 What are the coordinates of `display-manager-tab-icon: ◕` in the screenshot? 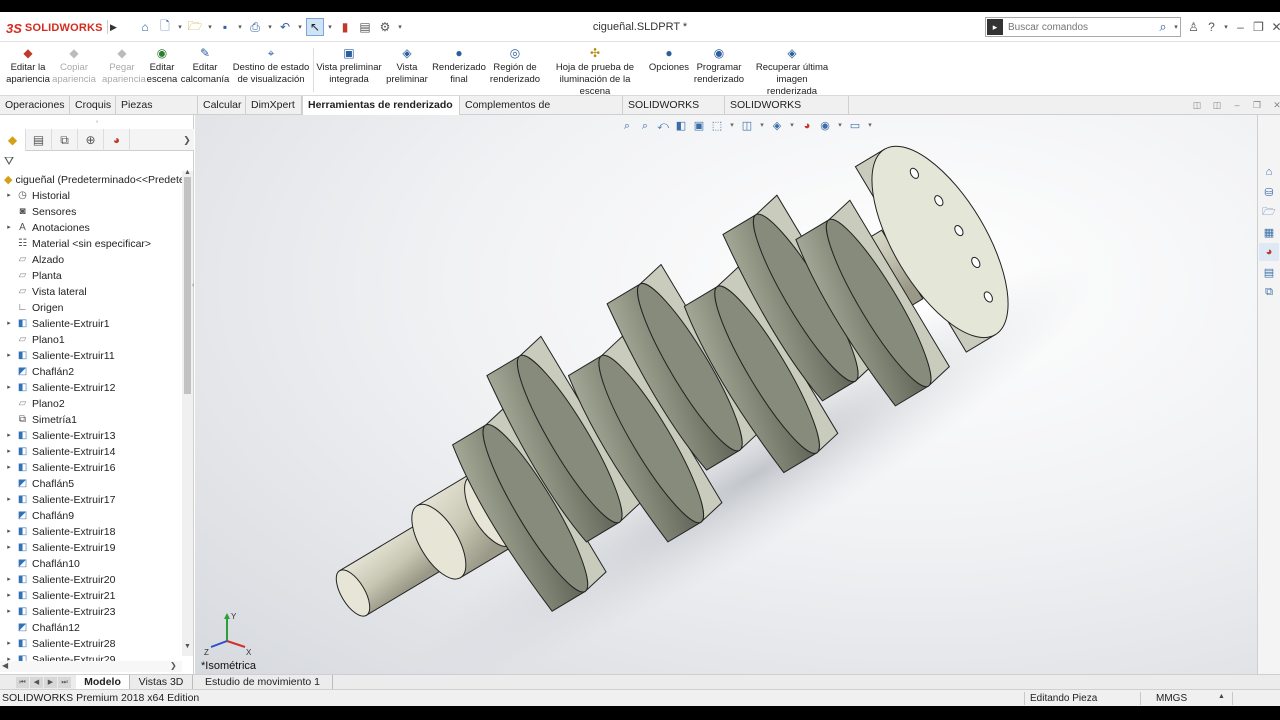 It's located at (117, 140).